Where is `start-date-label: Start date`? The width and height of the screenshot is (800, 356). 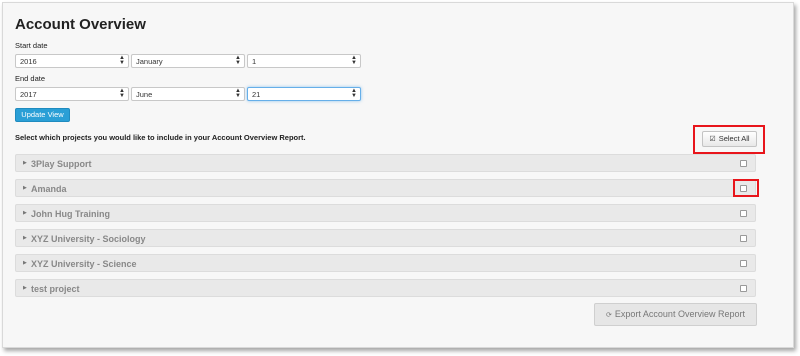
start-date-label: Start date is located at coordinates (31, 45).